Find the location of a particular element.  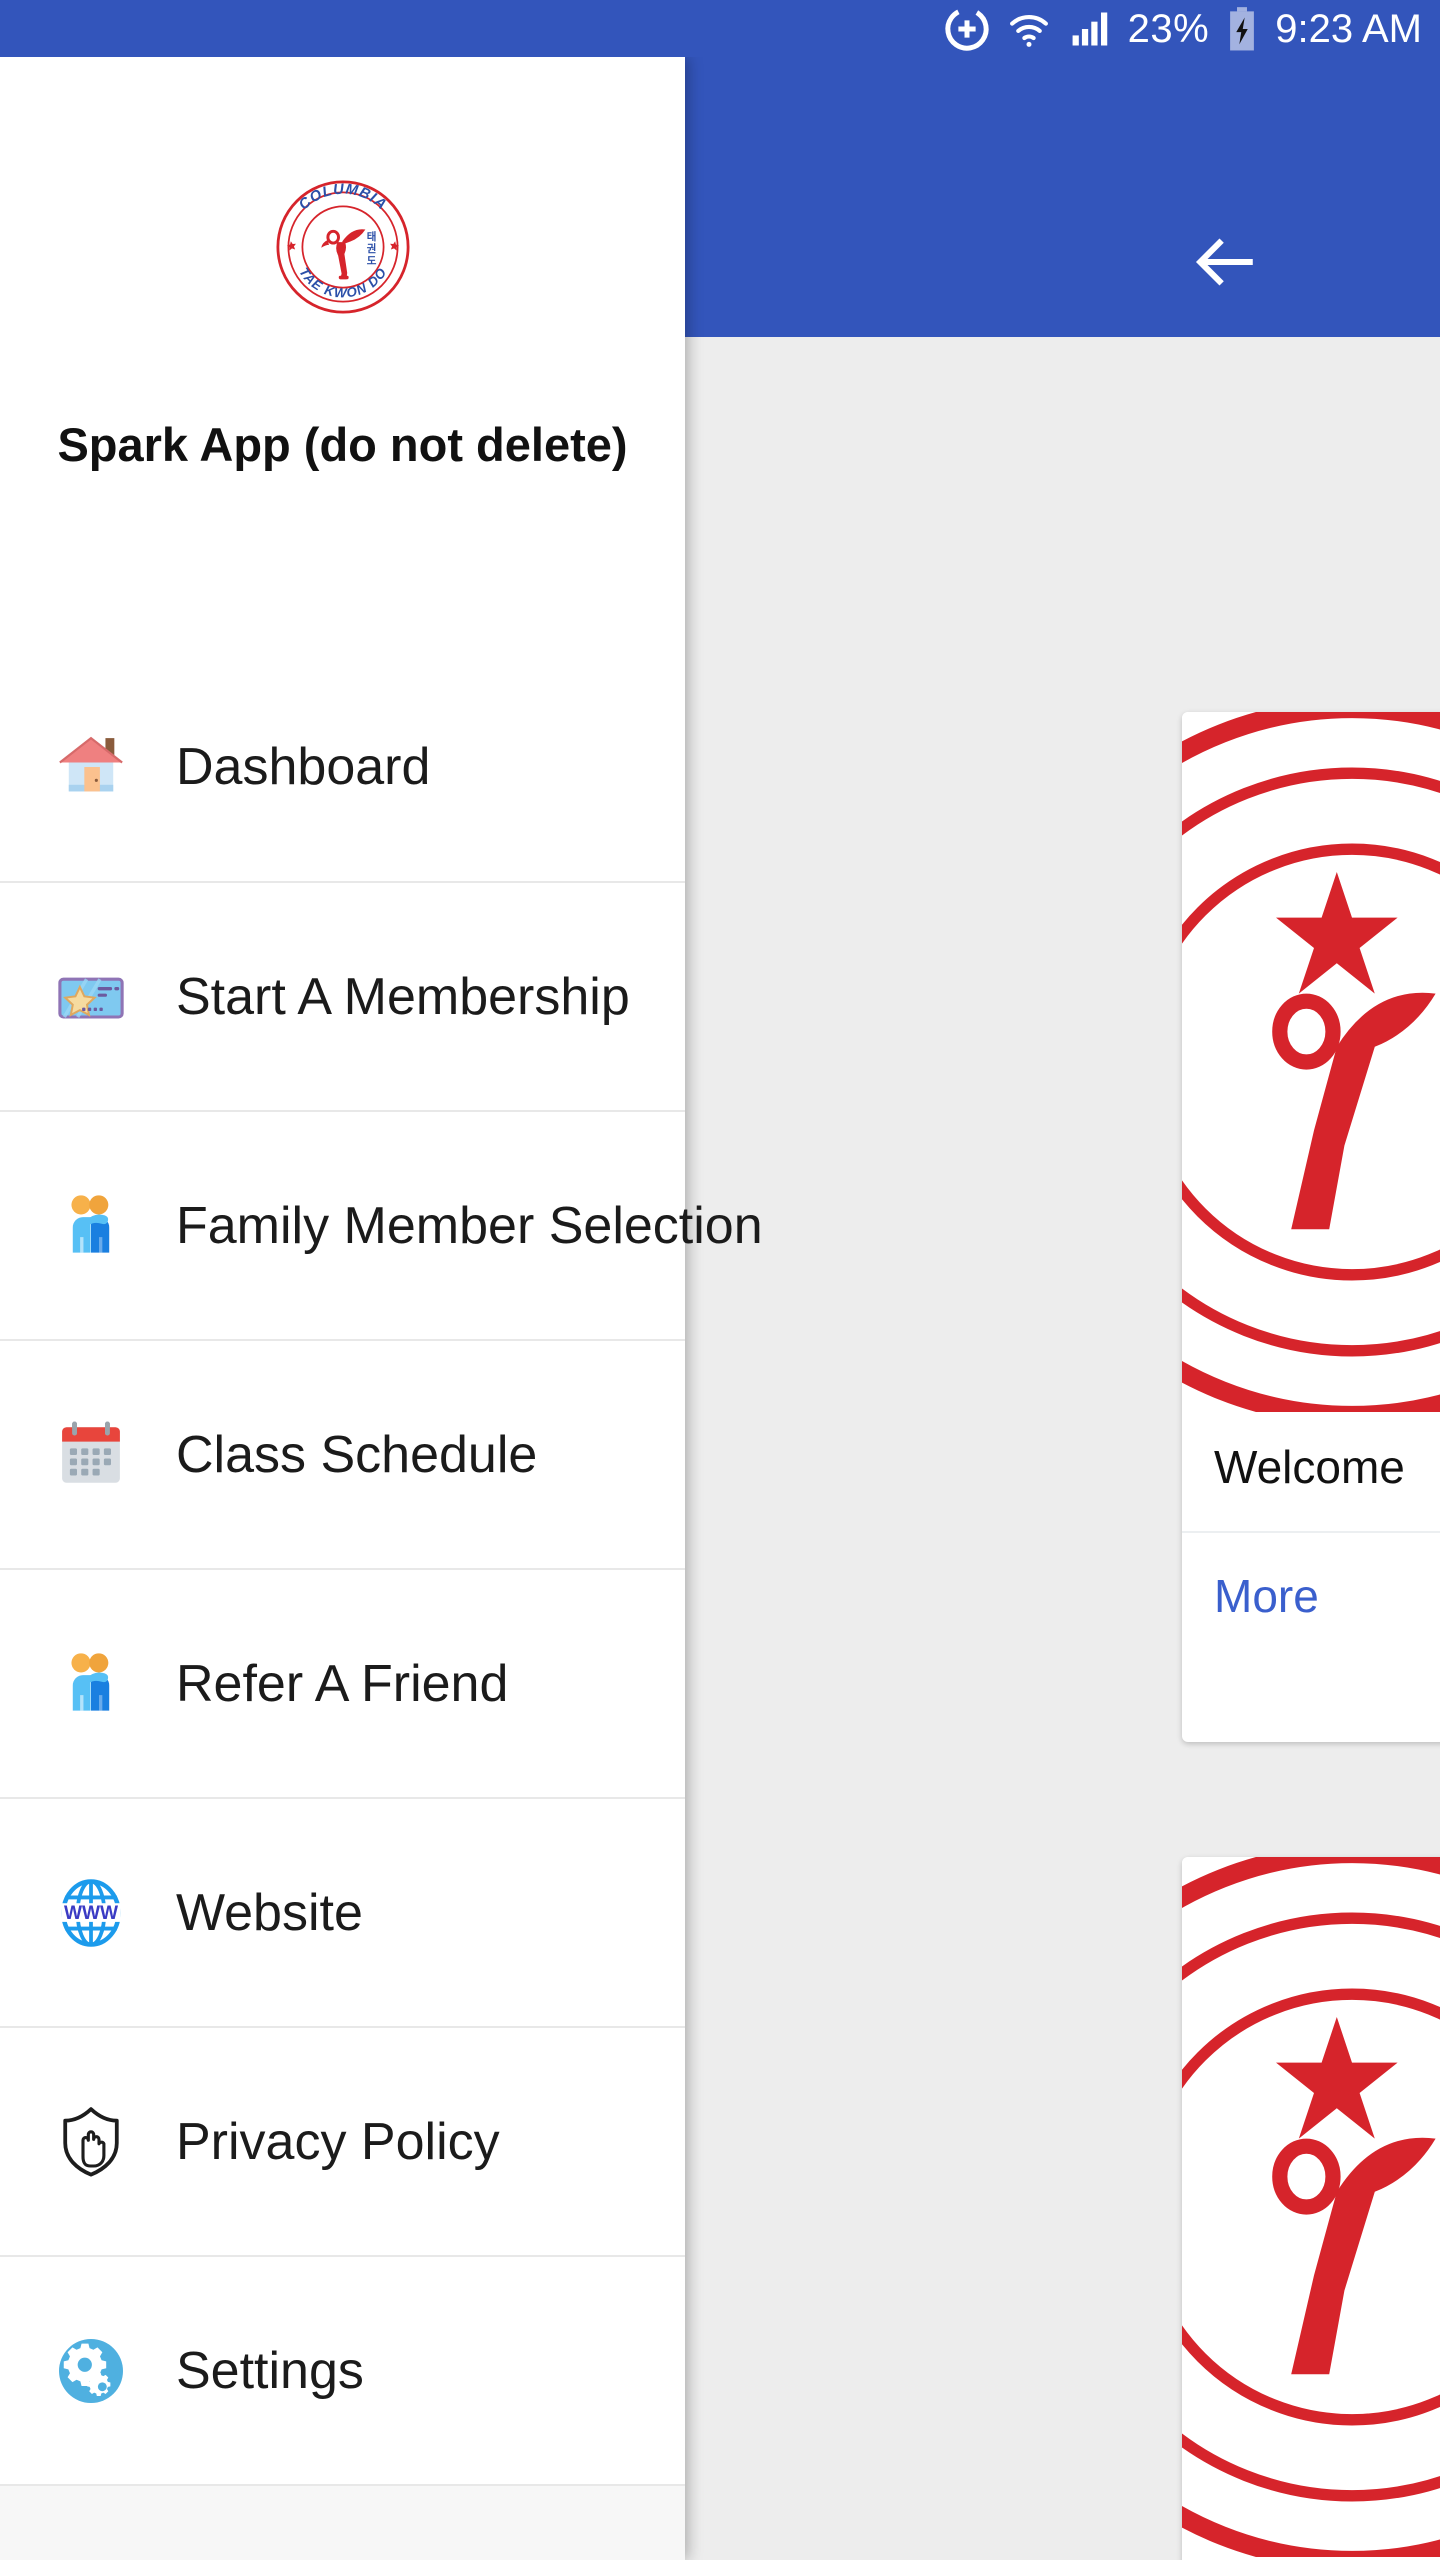

back-button is located at coordinates (1225, 262).